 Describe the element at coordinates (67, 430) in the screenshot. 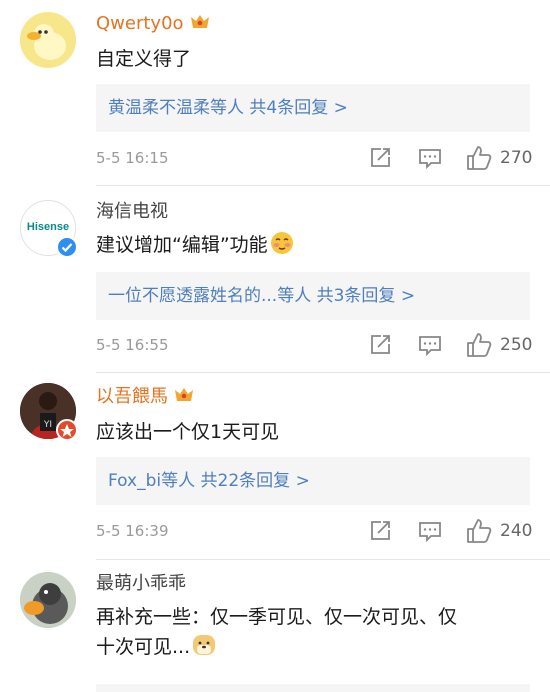

I see `vip-badge-icon` at that location.